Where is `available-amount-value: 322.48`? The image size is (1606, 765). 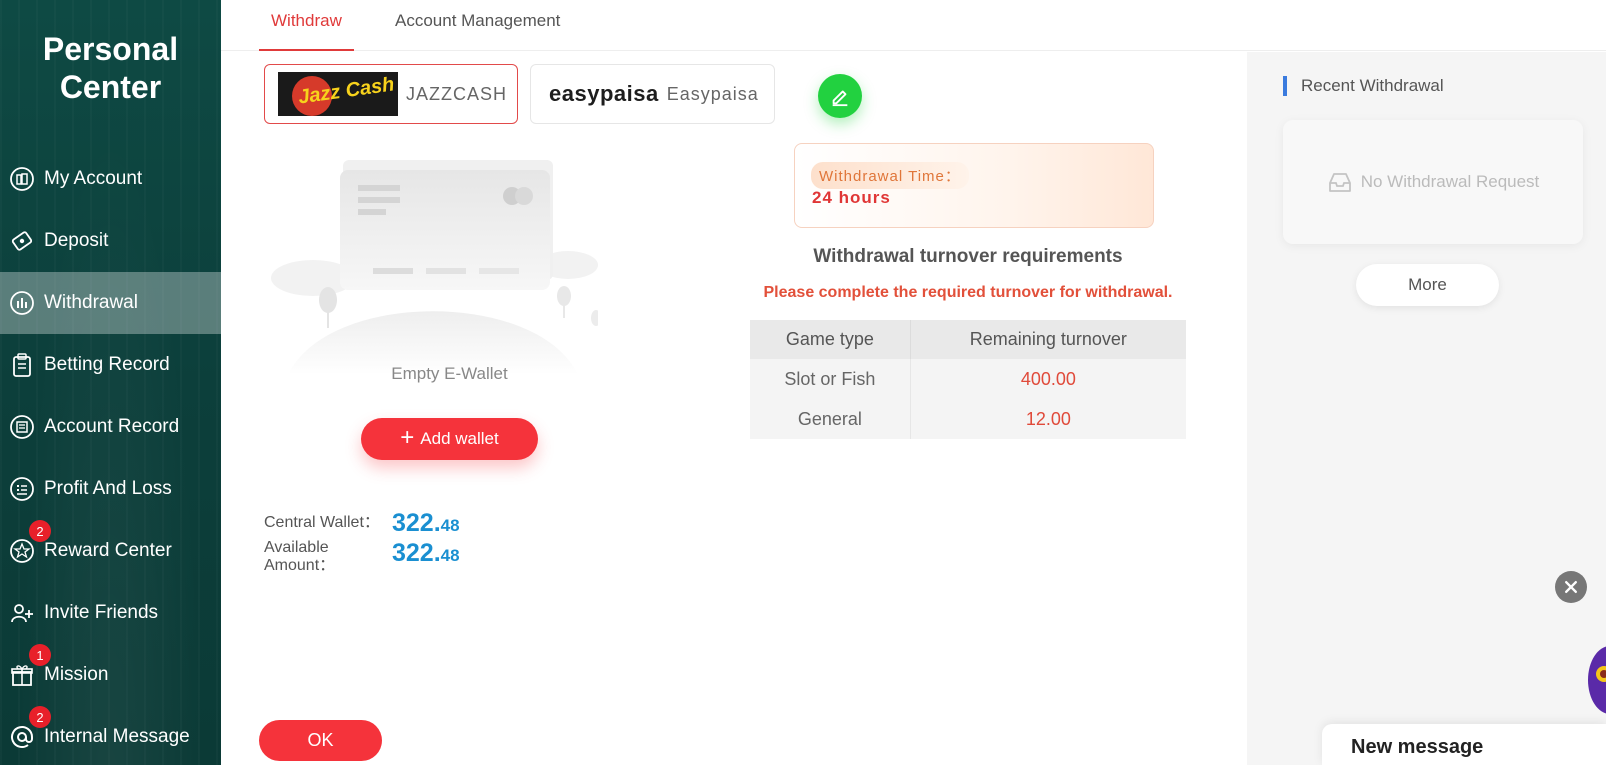 available-amount-value: 322.48 is located at coordinates (426, 553).